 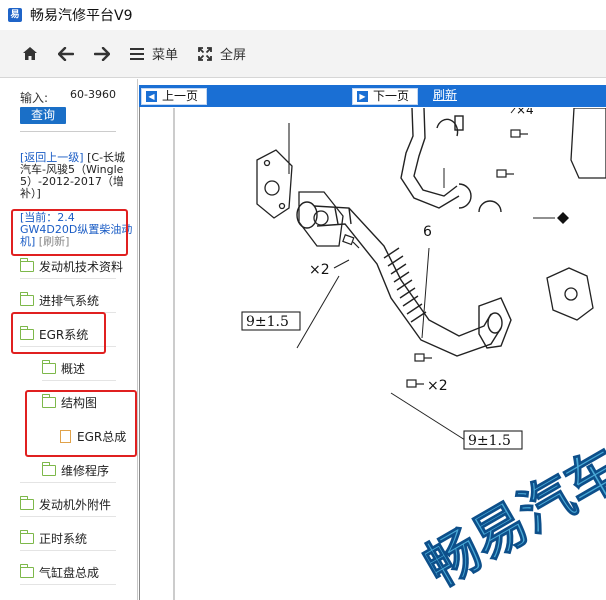 I want to click on window-title: 畅易汽修平台V9, so click(x=81, y=16).